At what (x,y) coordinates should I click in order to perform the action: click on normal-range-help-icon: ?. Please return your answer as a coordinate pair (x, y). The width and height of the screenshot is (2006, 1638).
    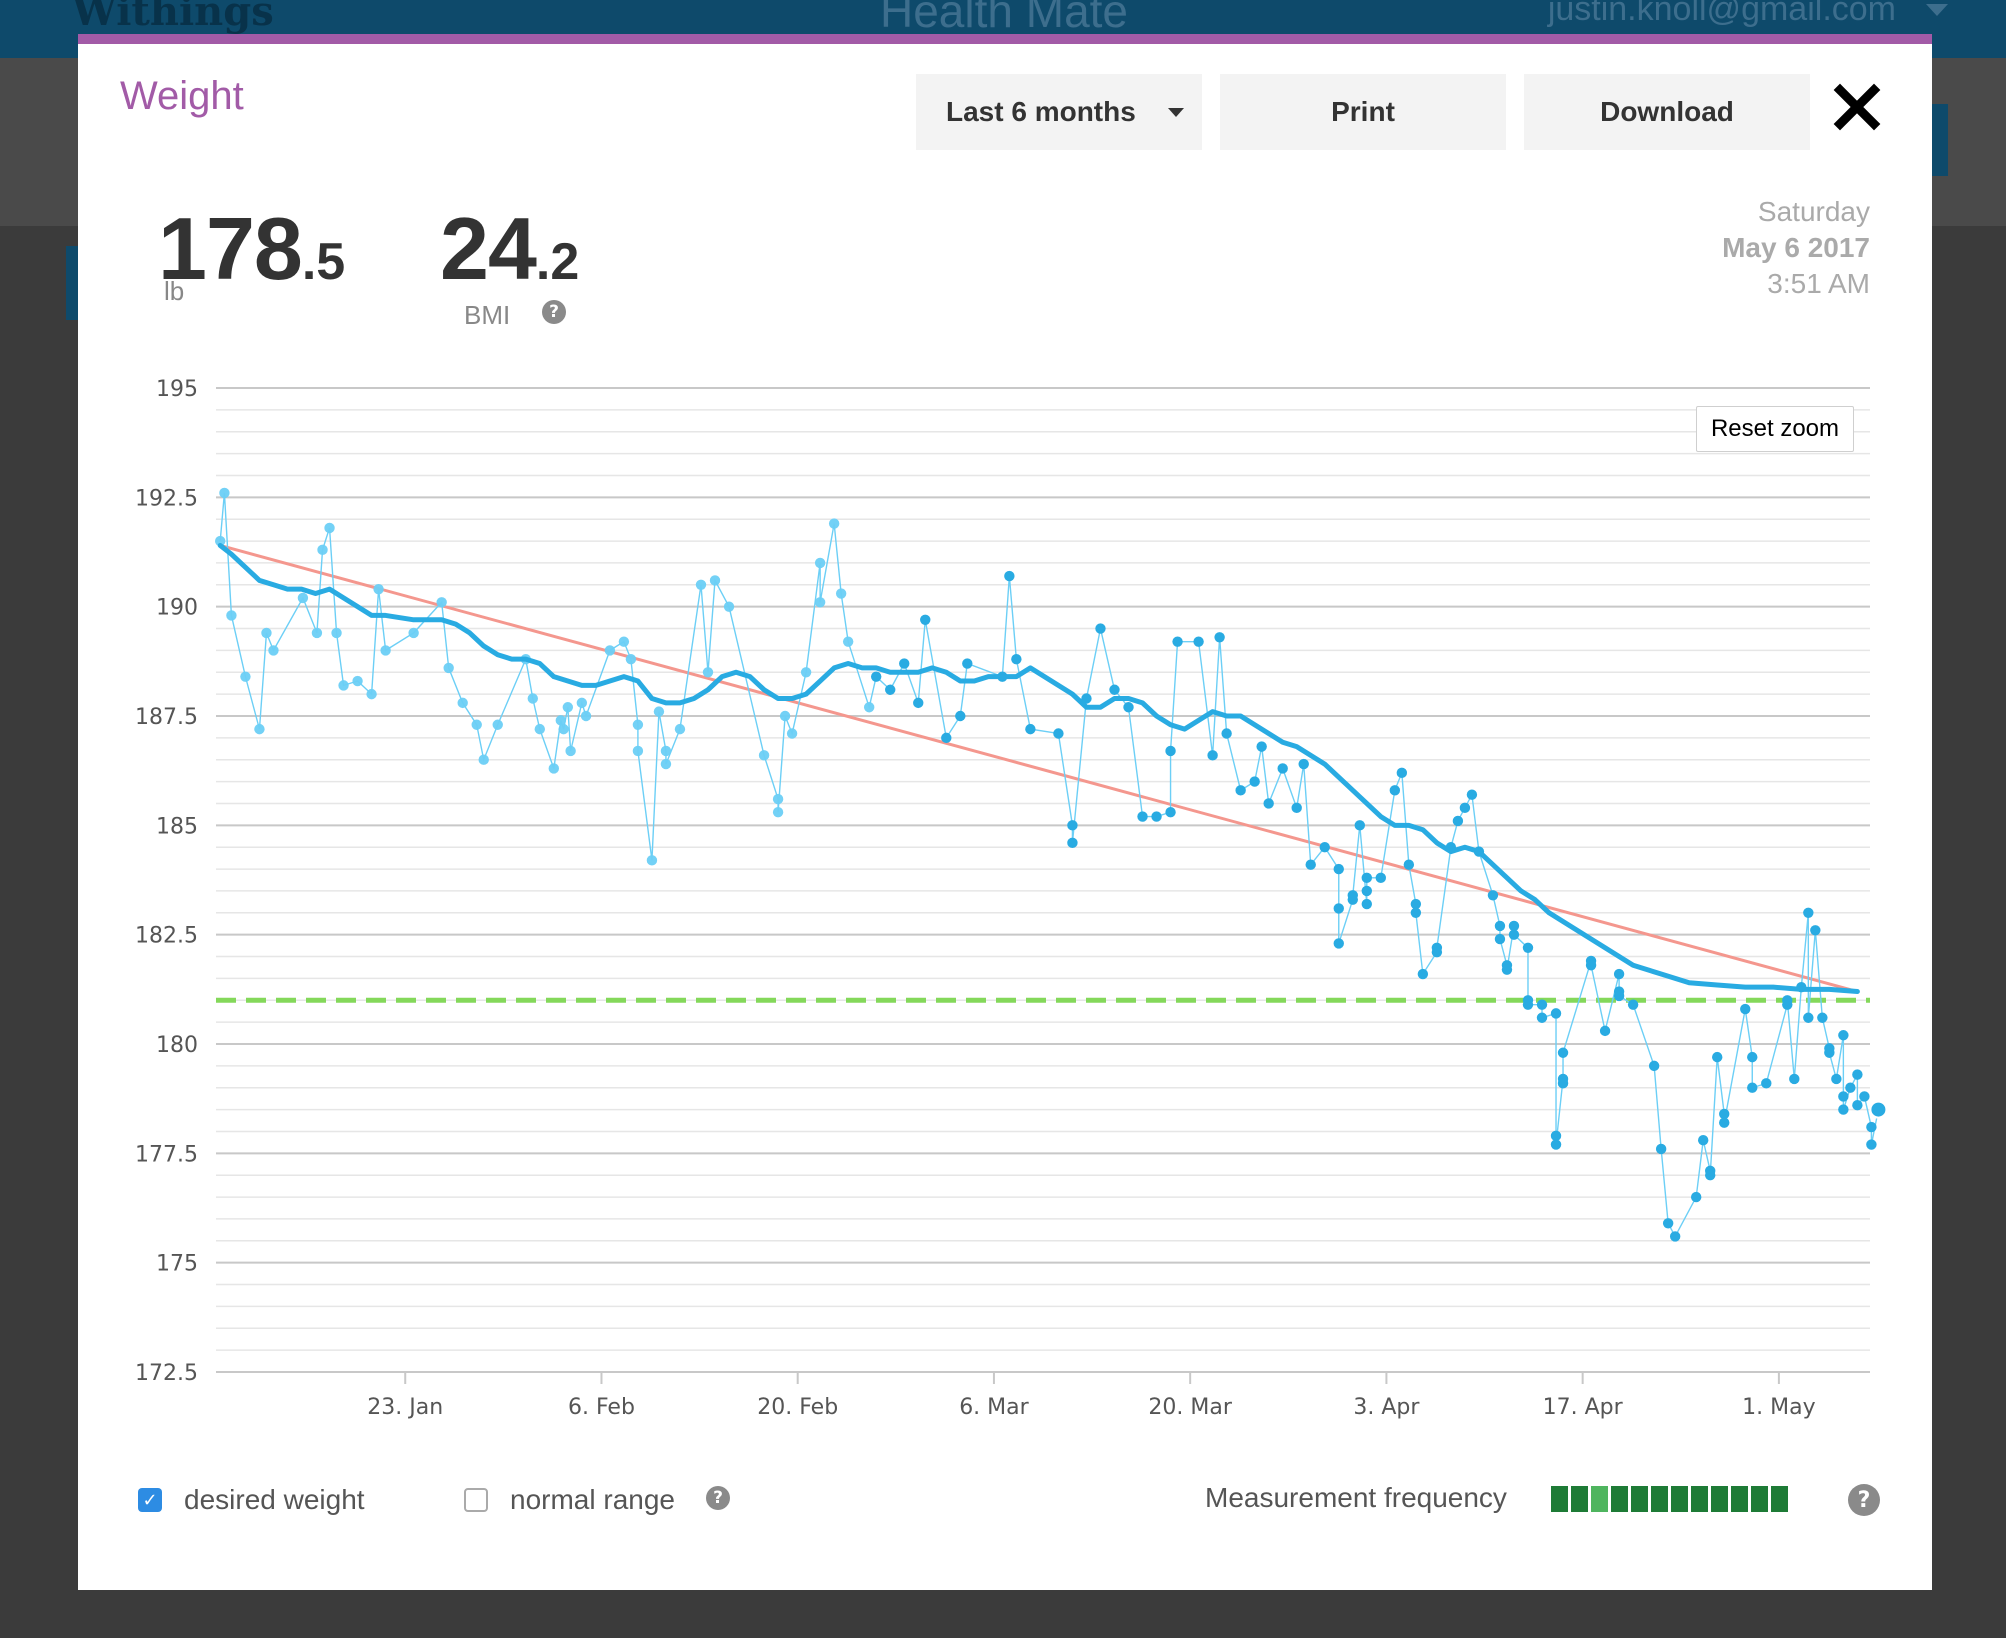
    Looking at the image, I should click on (718, 1498).